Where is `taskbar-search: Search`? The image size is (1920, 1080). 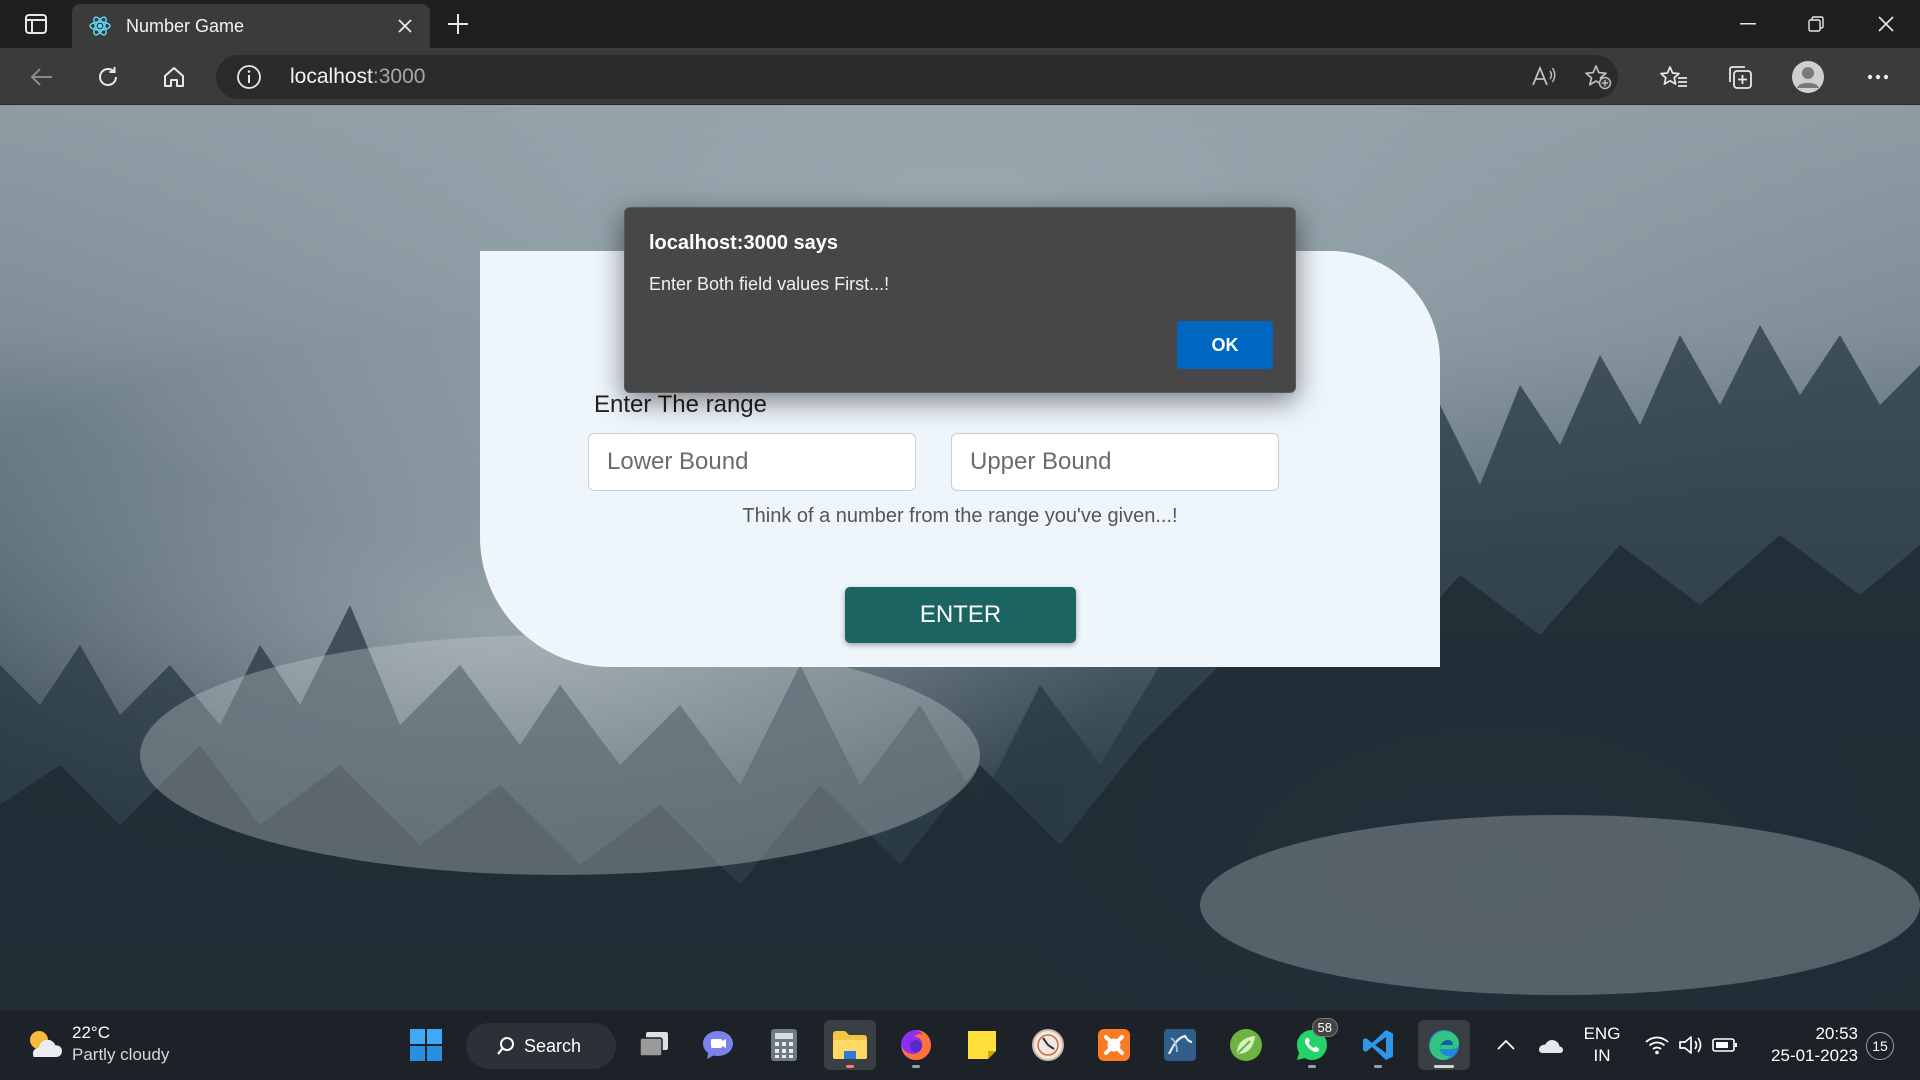
taskbar-search: Search is located at coordinates (541, 1046).